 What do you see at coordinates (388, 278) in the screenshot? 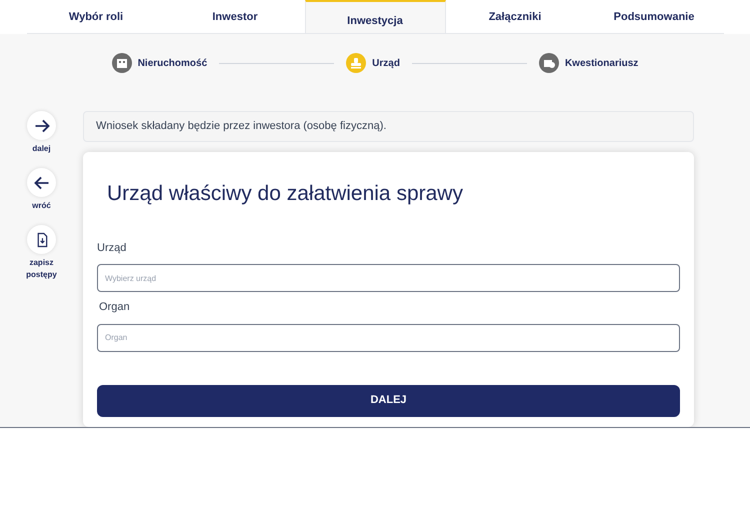
I see `input-field: Wybierz urząd` at bounding box center [388, 278].